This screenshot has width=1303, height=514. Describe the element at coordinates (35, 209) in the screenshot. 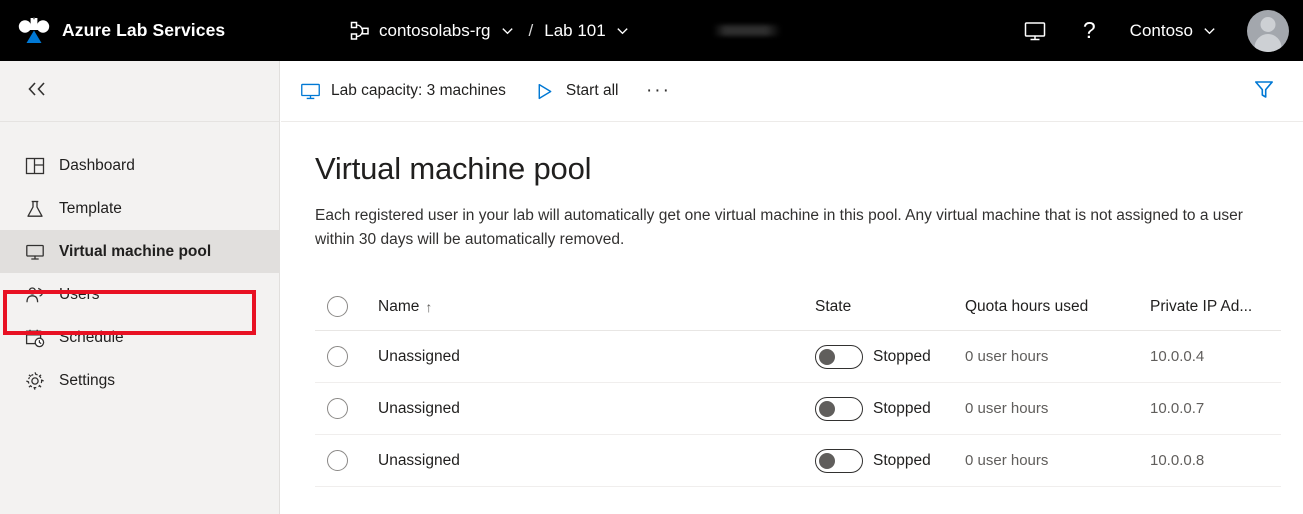

I see `flask-icon` at that location.